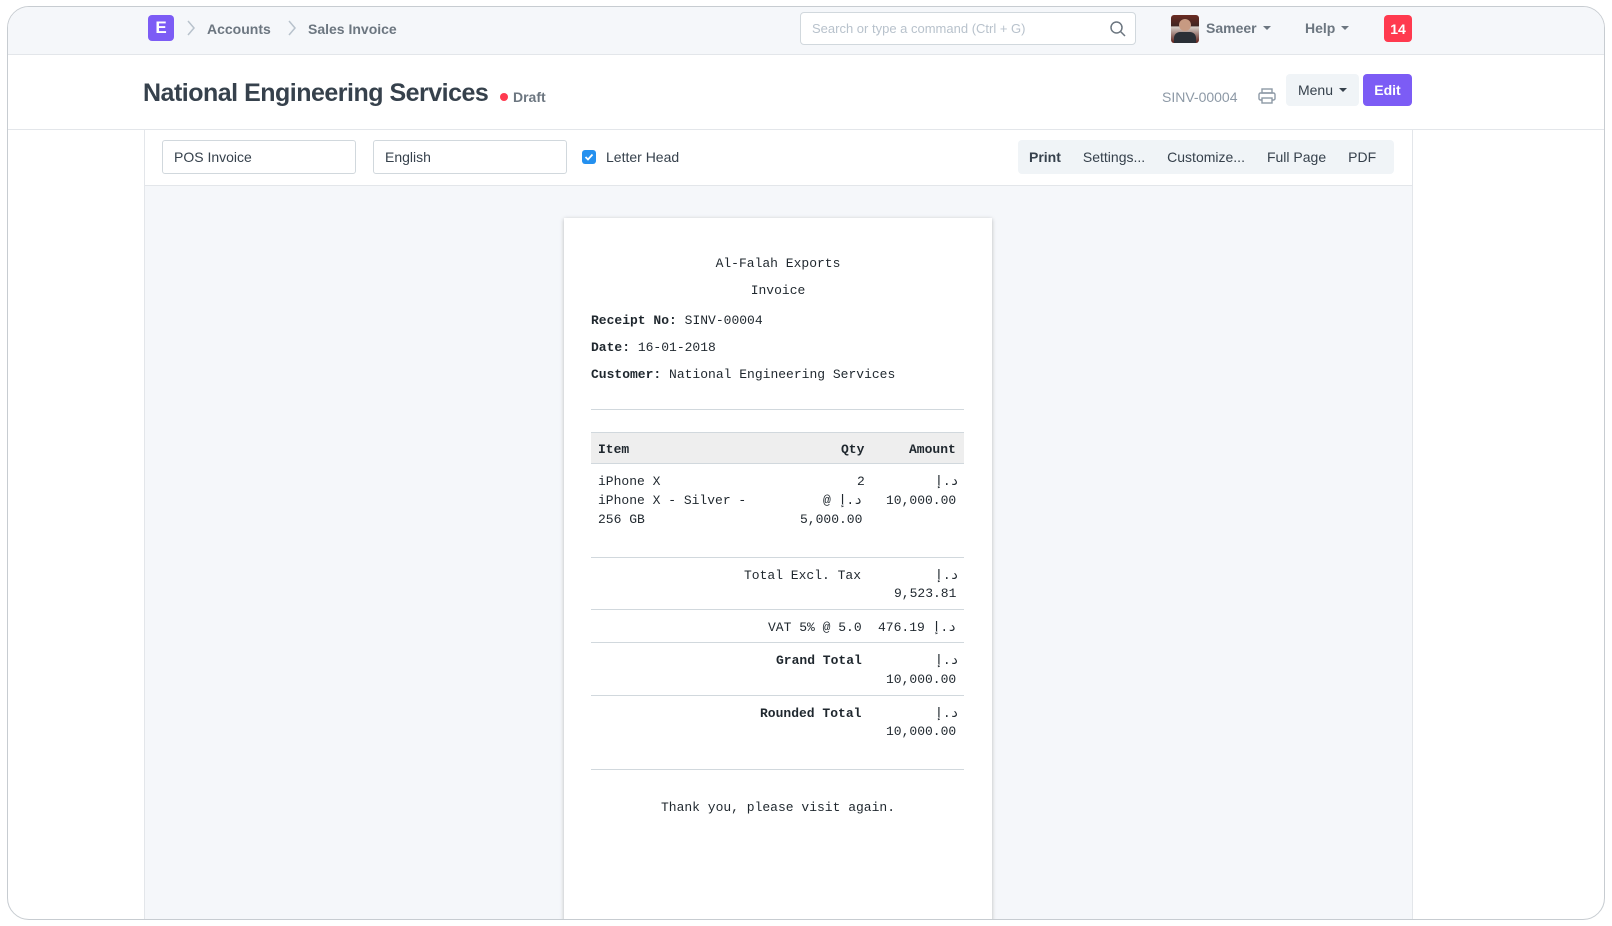 This screenshot has height=926, width=1612. Describe the element at coordinates (529, 97) in the screenshot. I see `status-label: Draft` at that location.